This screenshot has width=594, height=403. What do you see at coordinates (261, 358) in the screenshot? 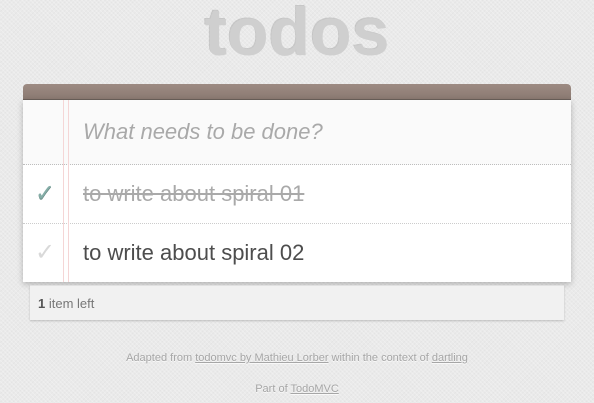
I see `author-link: todomvc by Mathieu Lorber` at bounding box center [261, 358].